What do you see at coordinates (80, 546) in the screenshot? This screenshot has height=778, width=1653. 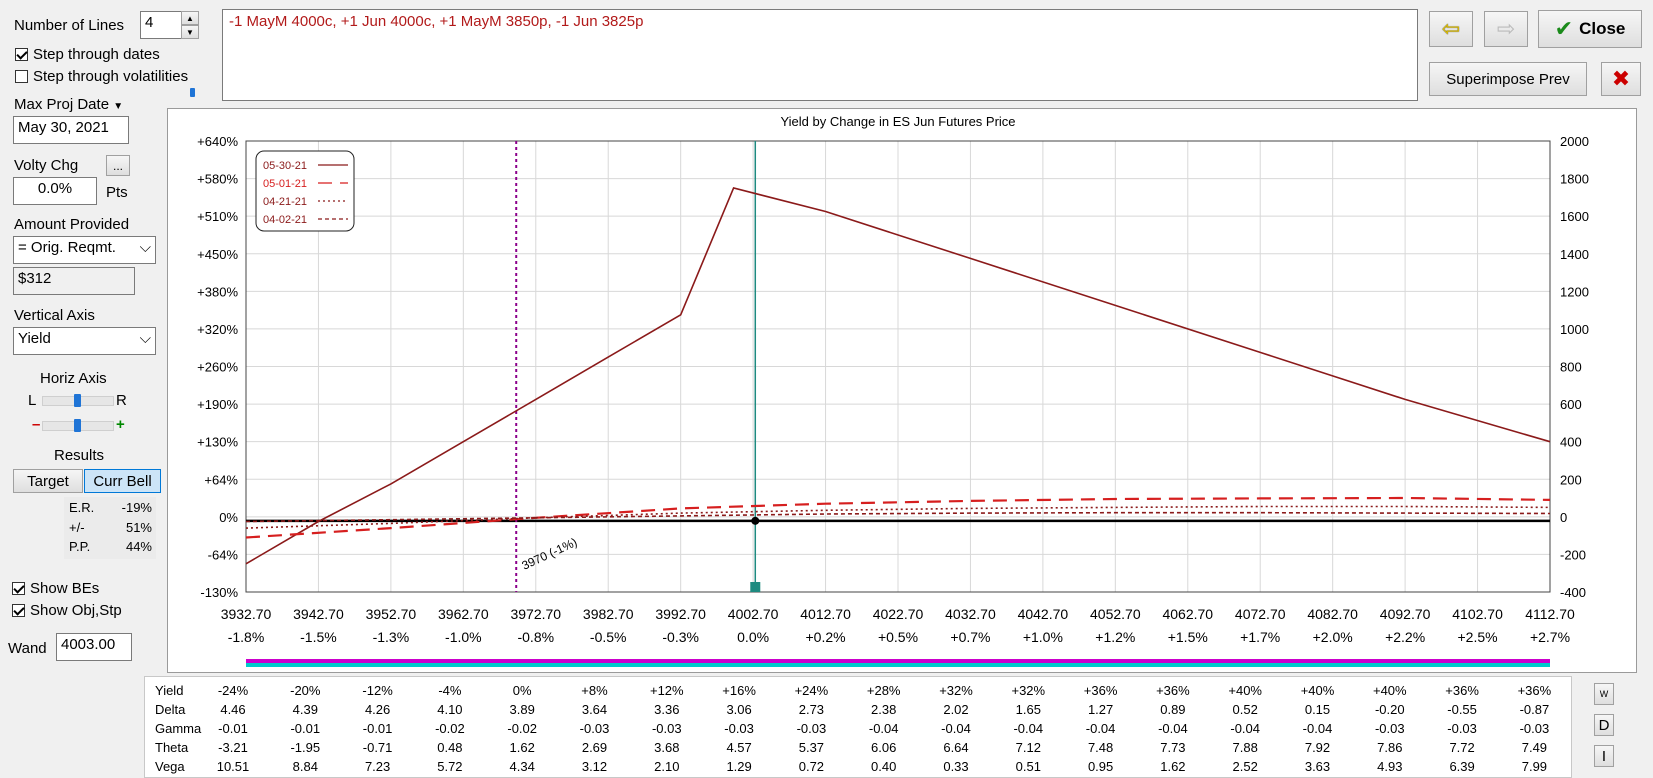 I see `result-pp-label: P.P.` at bounding box center [80, 546].